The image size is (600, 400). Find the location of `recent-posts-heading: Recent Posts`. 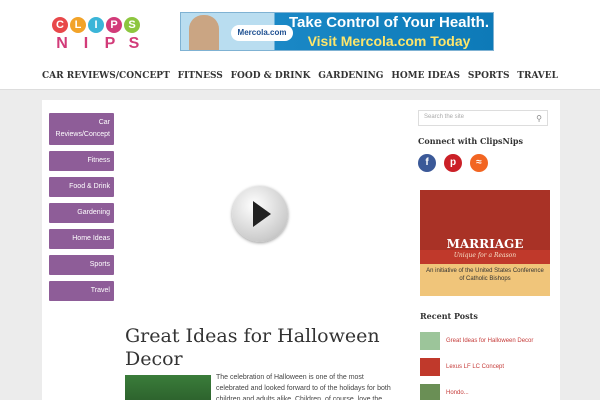

recent-posts-heading: Recent Posts is located at coordinates (449, 316).